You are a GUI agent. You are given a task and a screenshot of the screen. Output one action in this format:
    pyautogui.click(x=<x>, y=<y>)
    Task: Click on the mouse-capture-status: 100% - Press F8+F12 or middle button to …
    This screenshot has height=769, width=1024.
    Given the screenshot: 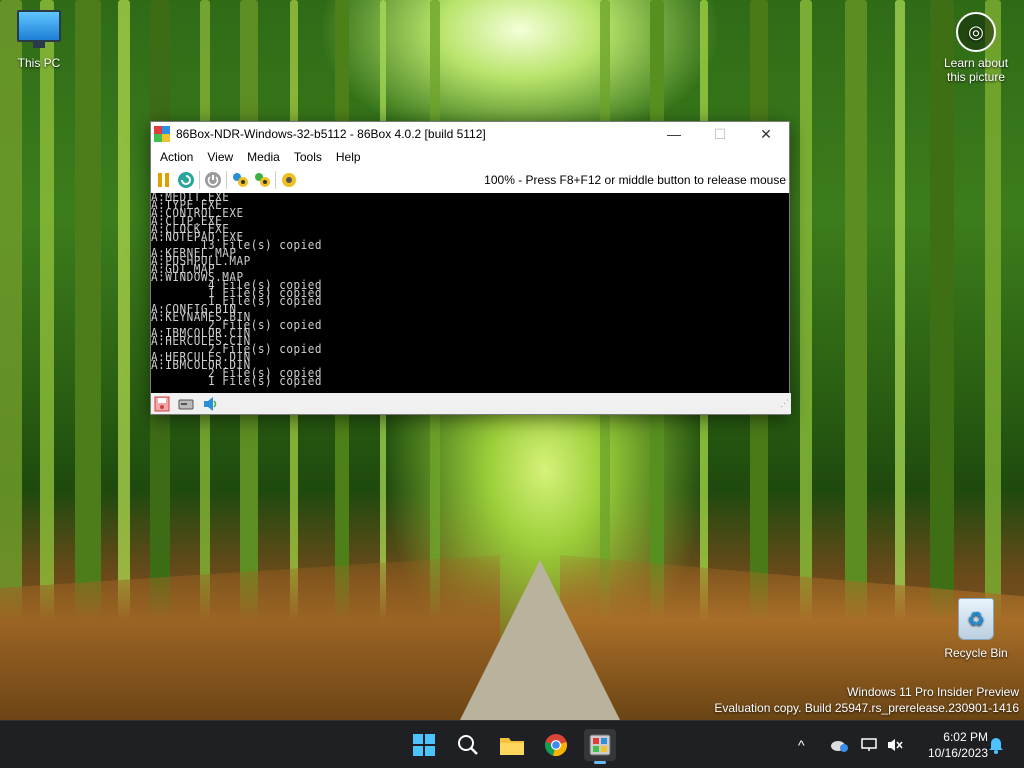 What is the action you would take?
    pyautogui.click(x=635, y=180)
    